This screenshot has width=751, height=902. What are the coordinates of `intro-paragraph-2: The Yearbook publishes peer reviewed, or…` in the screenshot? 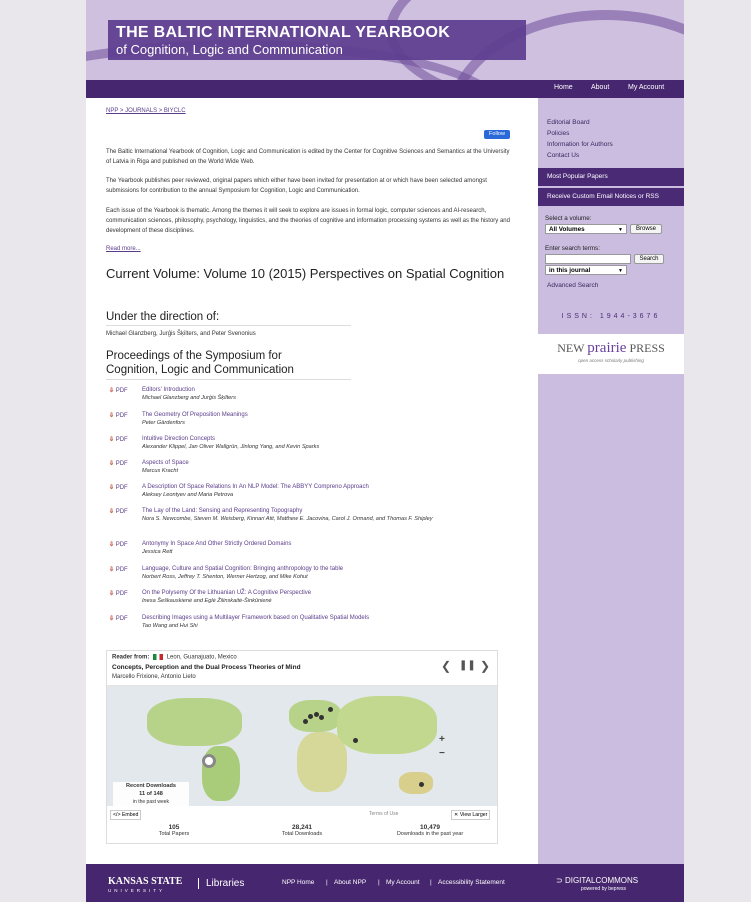 It's located at (296, 186).